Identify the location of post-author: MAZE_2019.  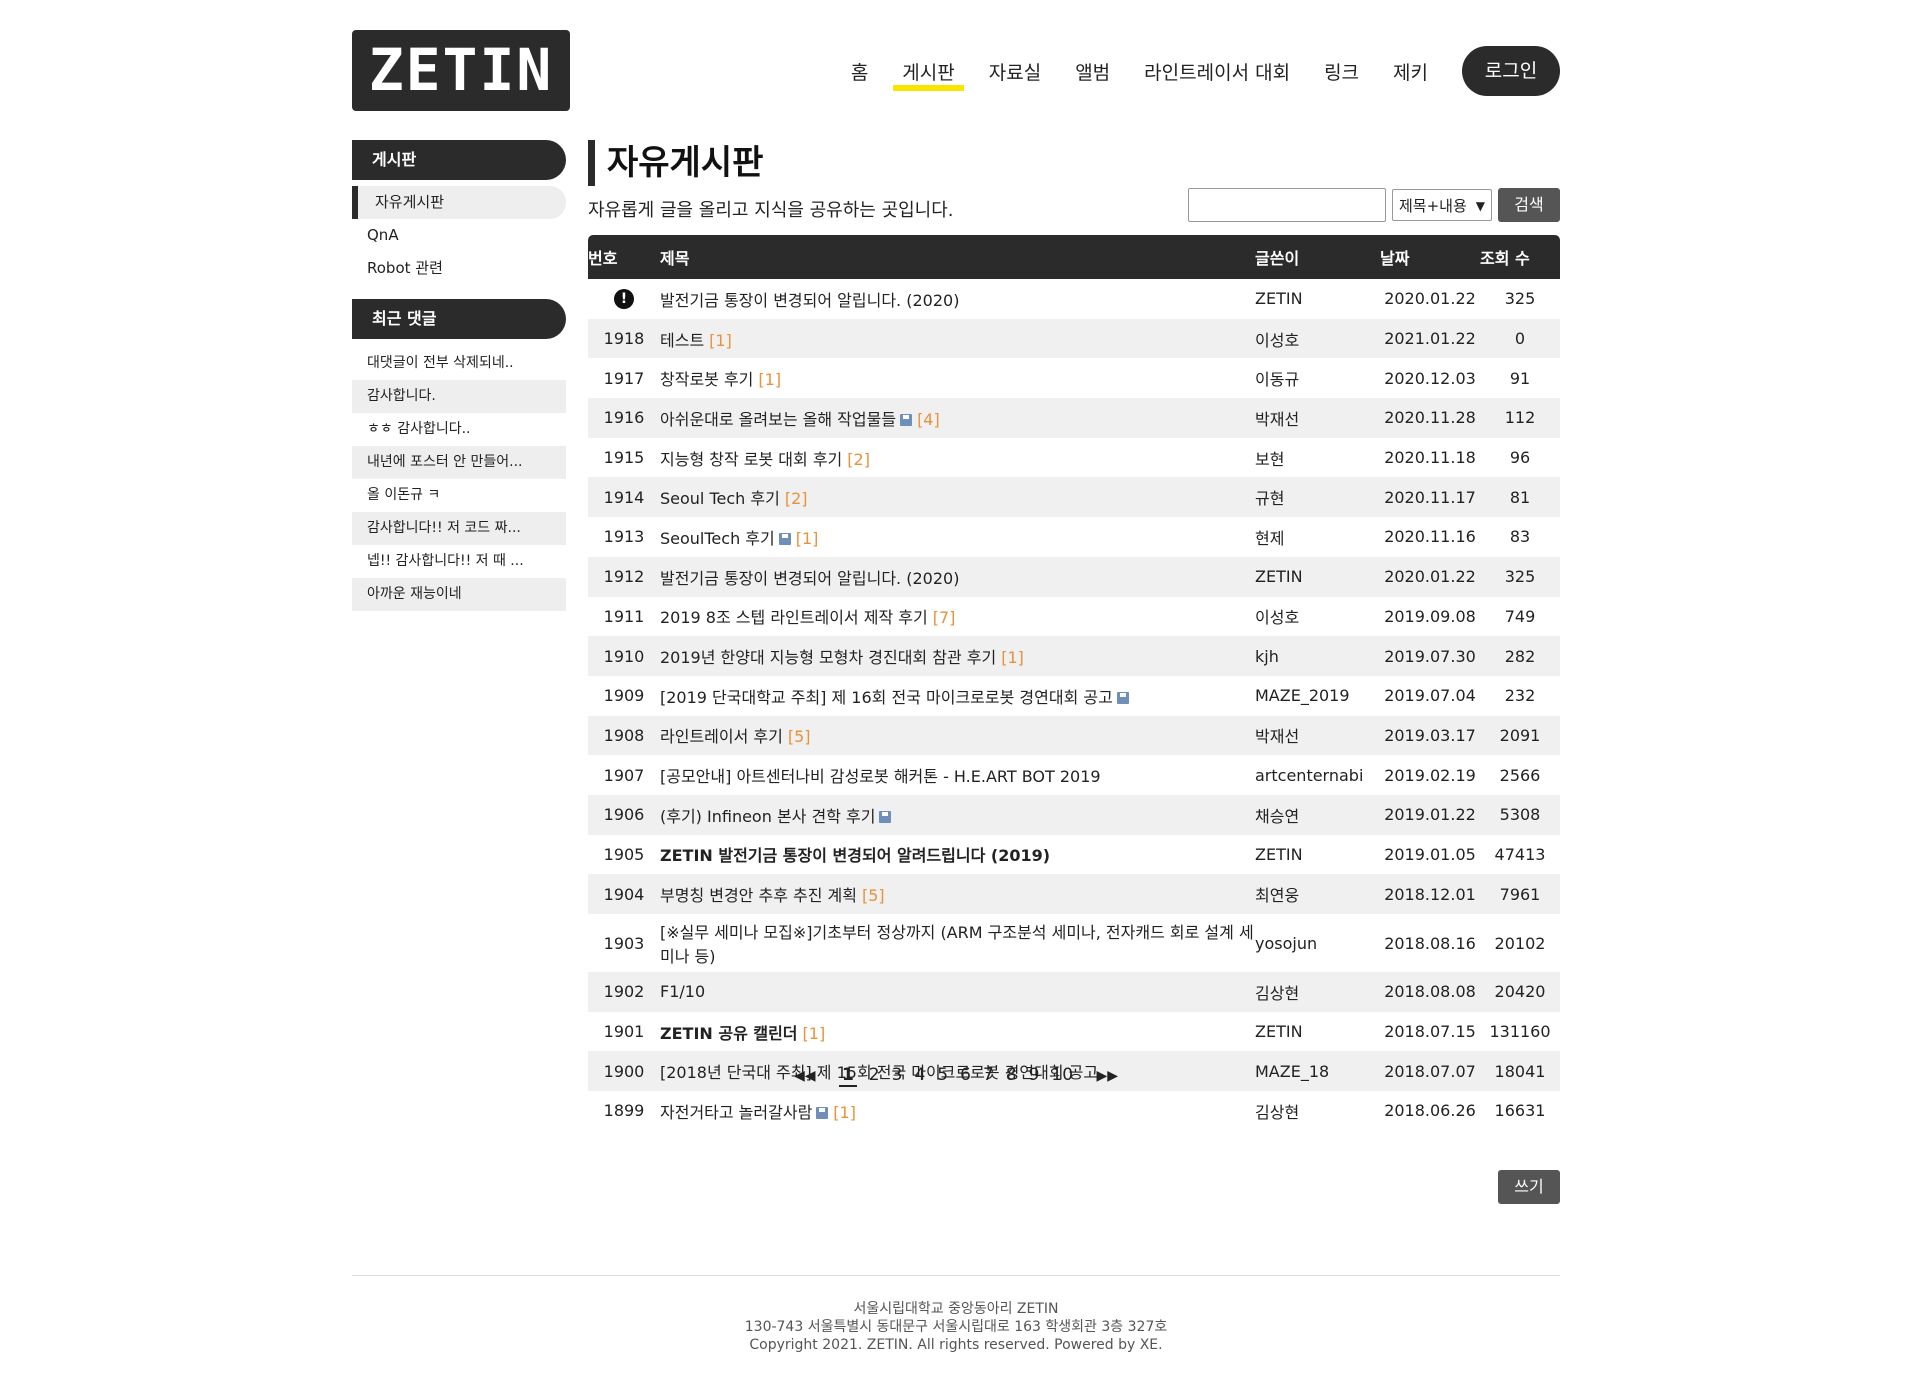
(1317, 696).